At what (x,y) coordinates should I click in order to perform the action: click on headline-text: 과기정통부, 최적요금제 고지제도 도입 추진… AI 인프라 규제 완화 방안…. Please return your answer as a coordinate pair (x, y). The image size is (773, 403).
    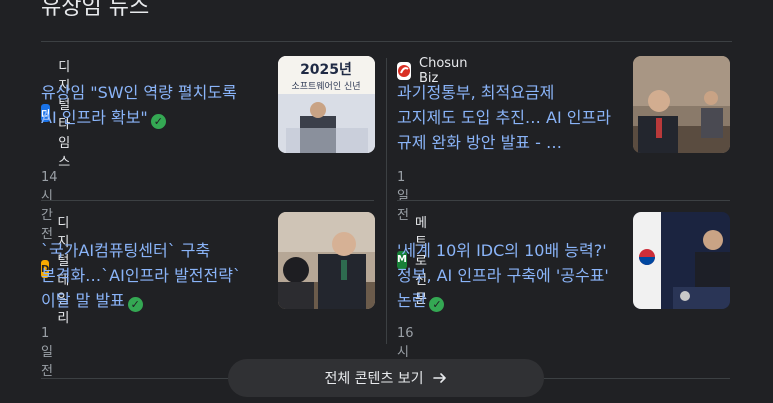
    Looking at the image, I should click on (504, 117).